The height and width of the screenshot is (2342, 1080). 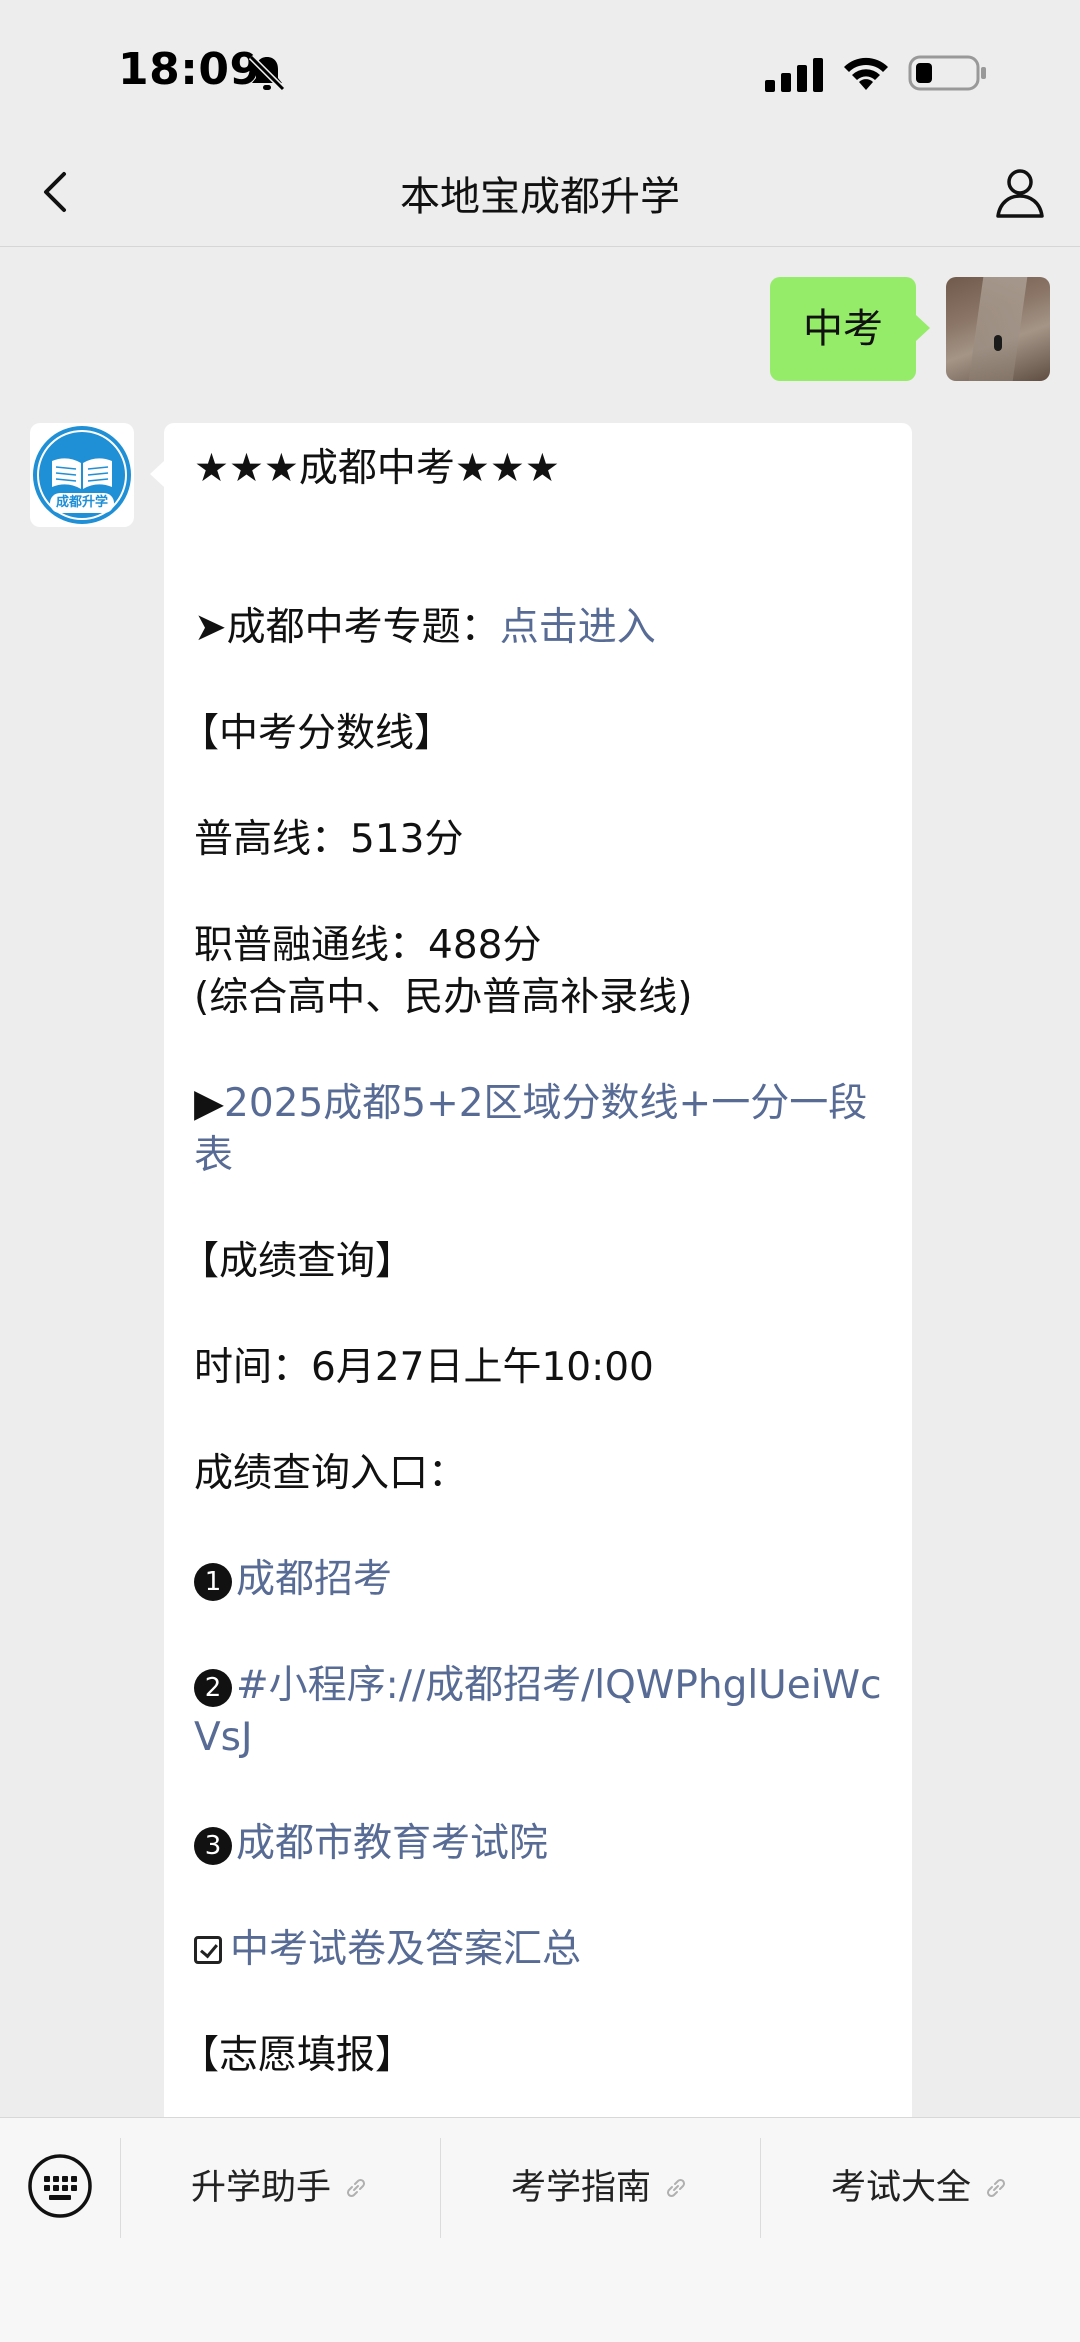 I want to click on message-title: ★★★成都中考★★★, so click(x=377, y=468).